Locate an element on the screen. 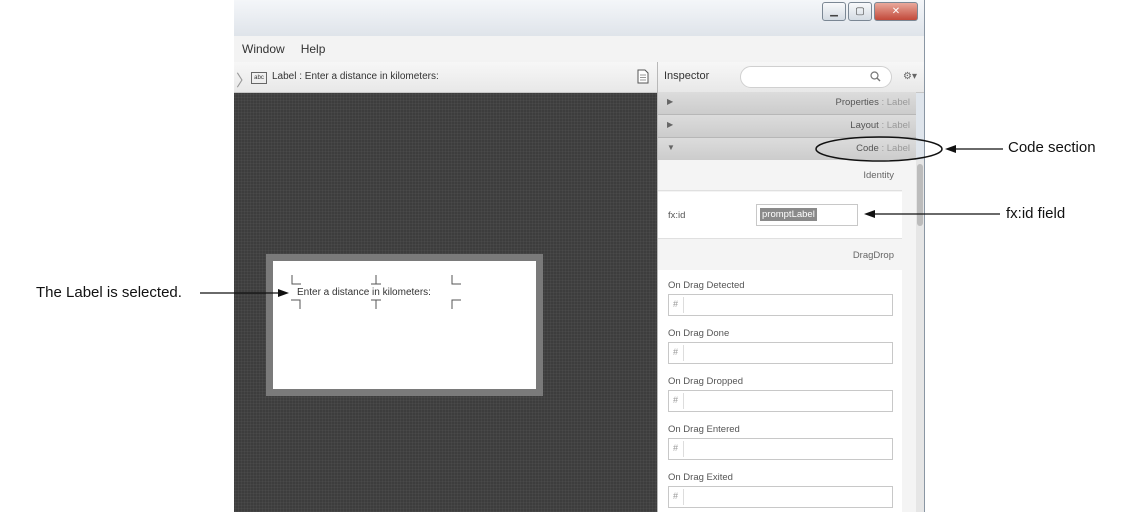 The width and height of the screenshot is (1123, 512). code-section-highlight is located at coordinates (879, 149).